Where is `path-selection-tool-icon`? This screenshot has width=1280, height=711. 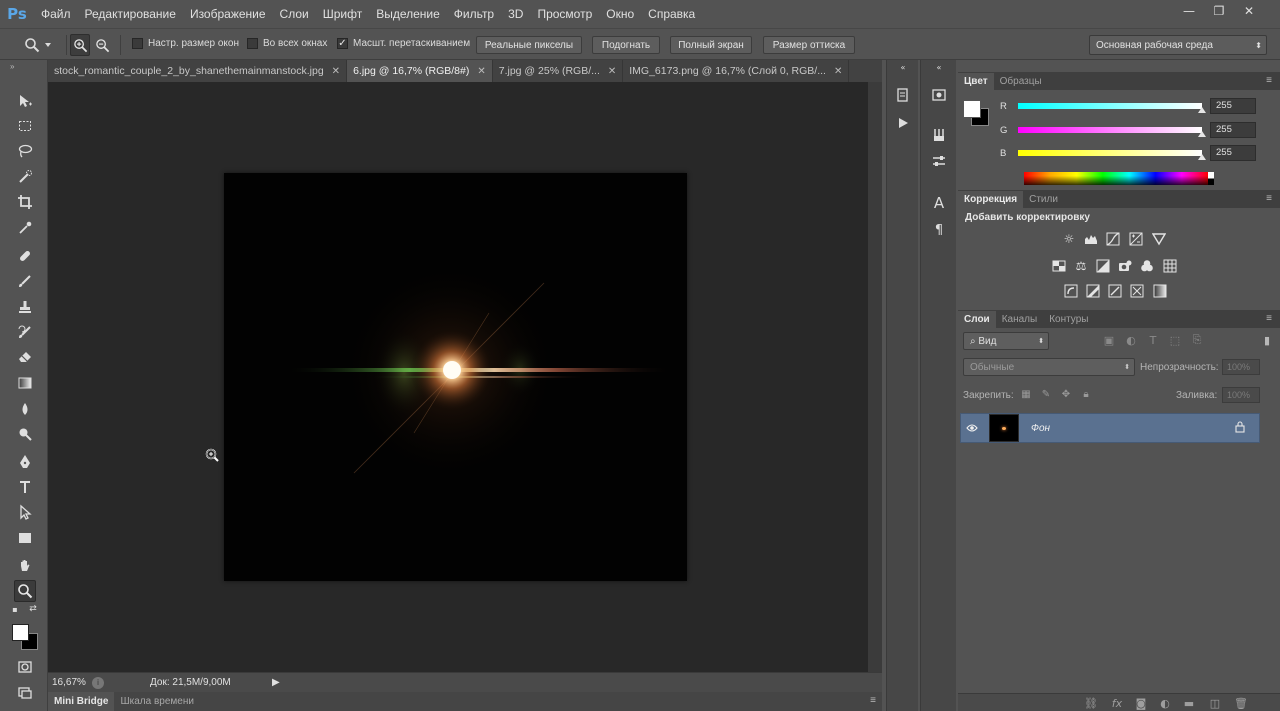
path-selection-tool-icon is located at coordinates (25, 512).